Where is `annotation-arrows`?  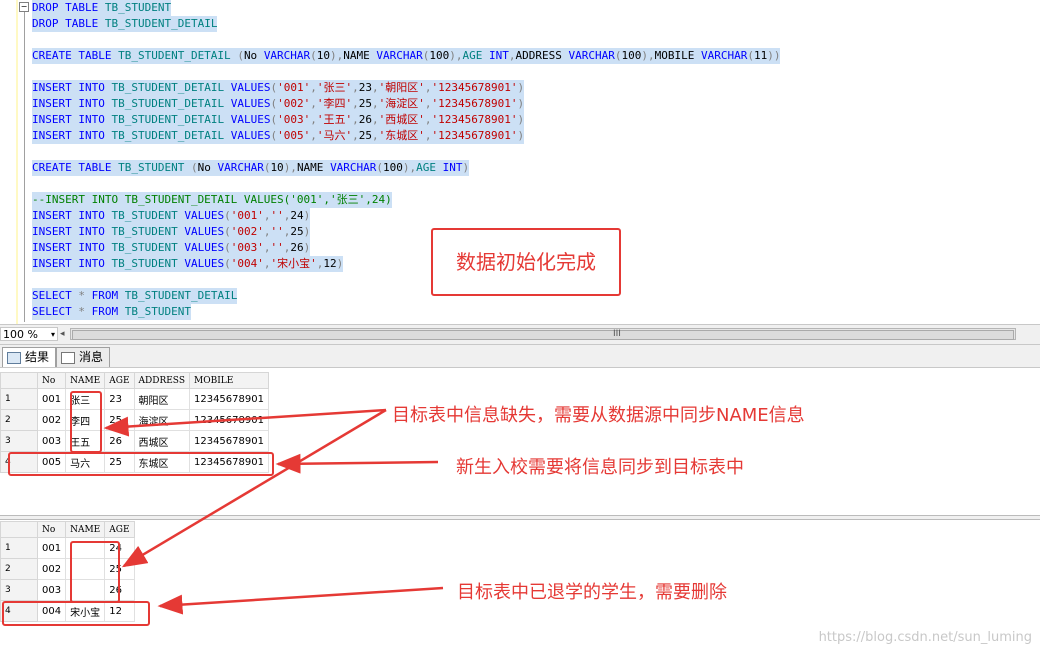
annotation-arrows is located at coordinates (273, 511).